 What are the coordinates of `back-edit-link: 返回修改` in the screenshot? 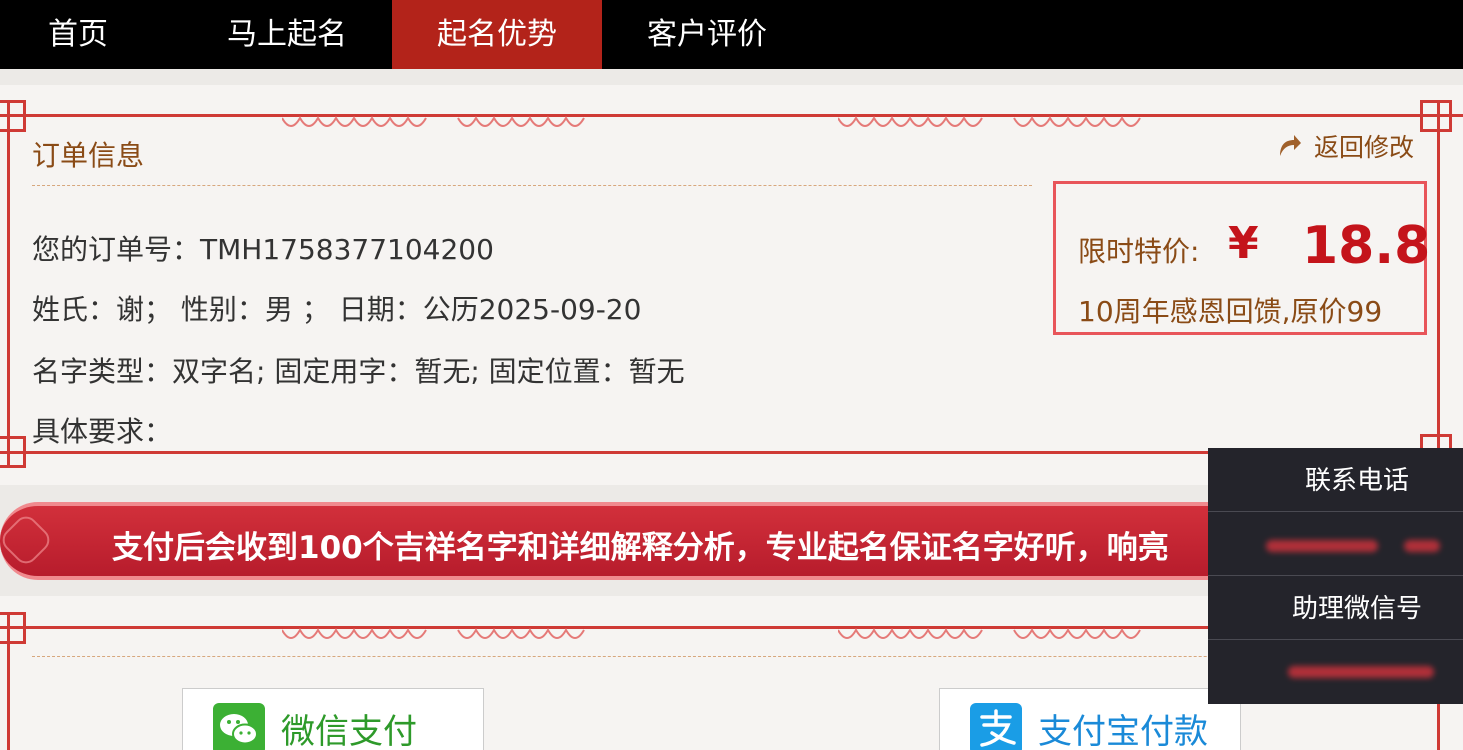 It's located at (1345, 146).